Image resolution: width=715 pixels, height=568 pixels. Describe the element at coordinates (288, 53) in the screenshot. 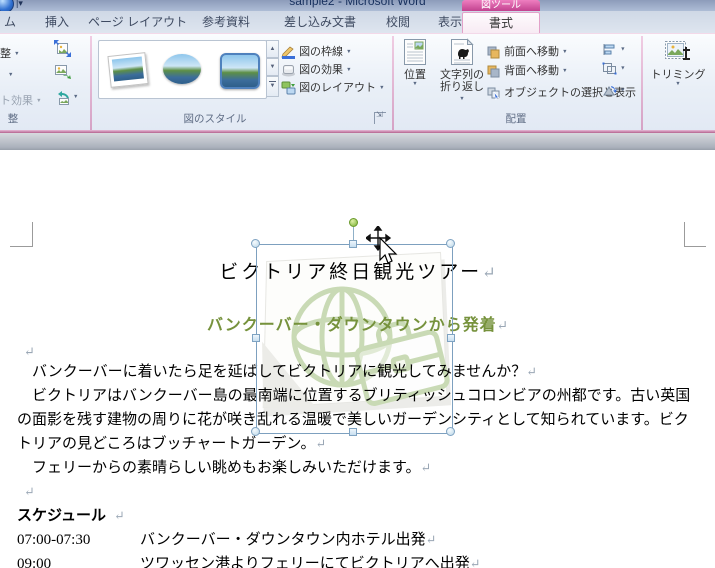

I see `picture-border-icon` at that location.